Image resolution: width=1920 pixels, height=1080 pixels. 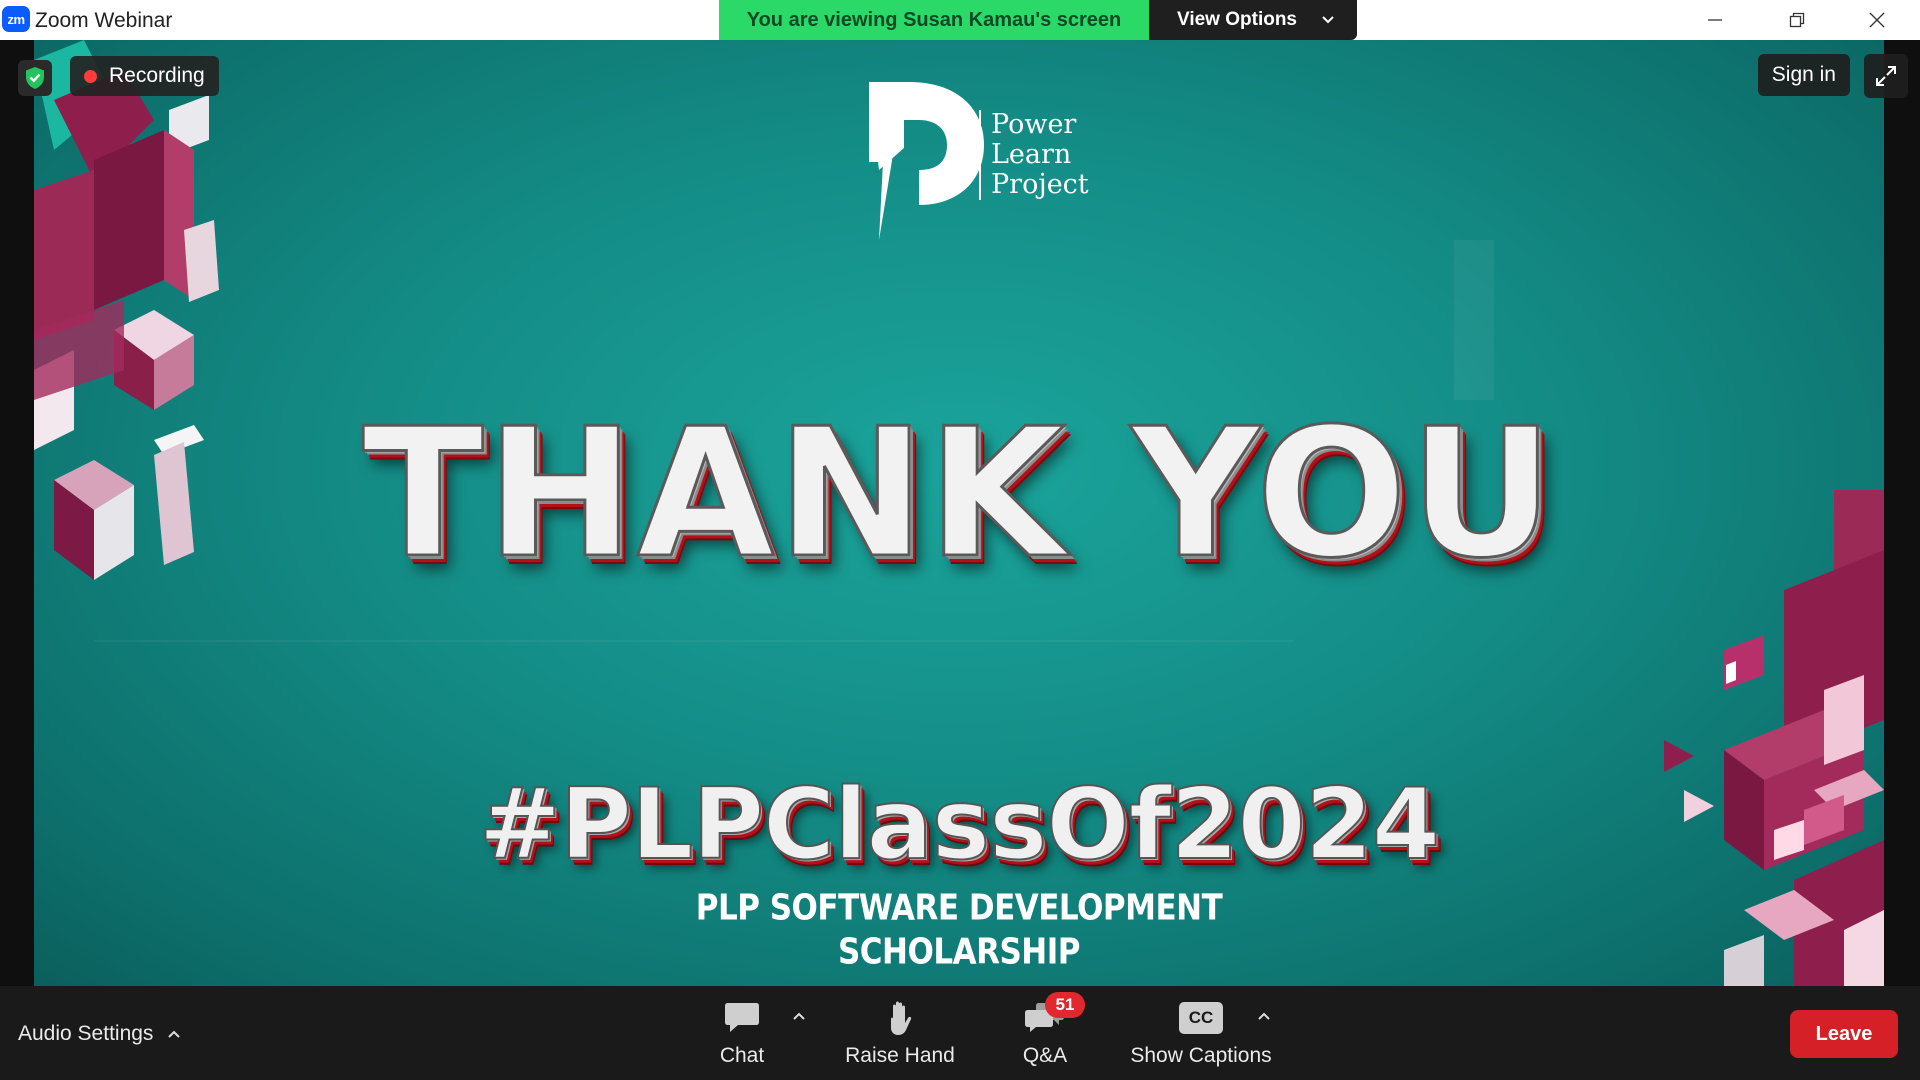 I want to click on captions-options-chevron-icon, so click(x=1264, y=1017).